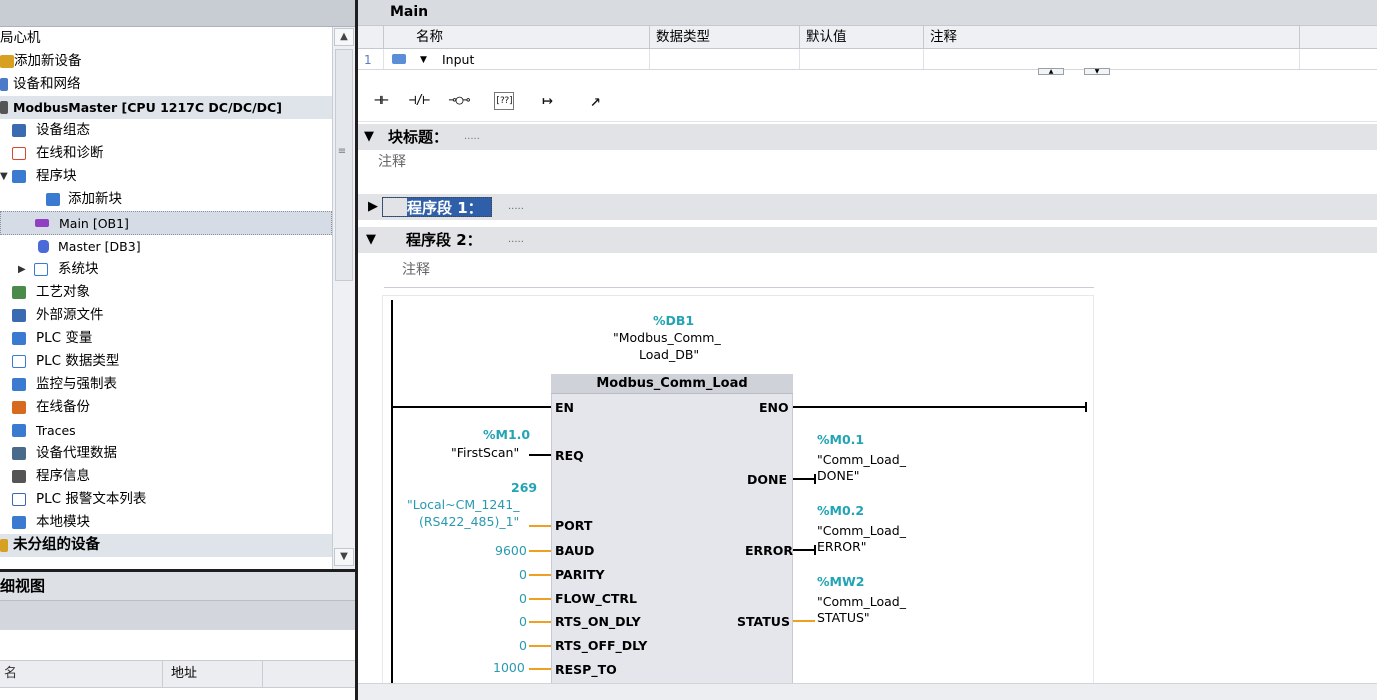 The width and height of the screenshot is (1377, 700). What do you see at coordinates (166, 453) in the screenshot?
I see `tree-item-device-proxy: 设备代理数据` at bounding box center [166, 453].